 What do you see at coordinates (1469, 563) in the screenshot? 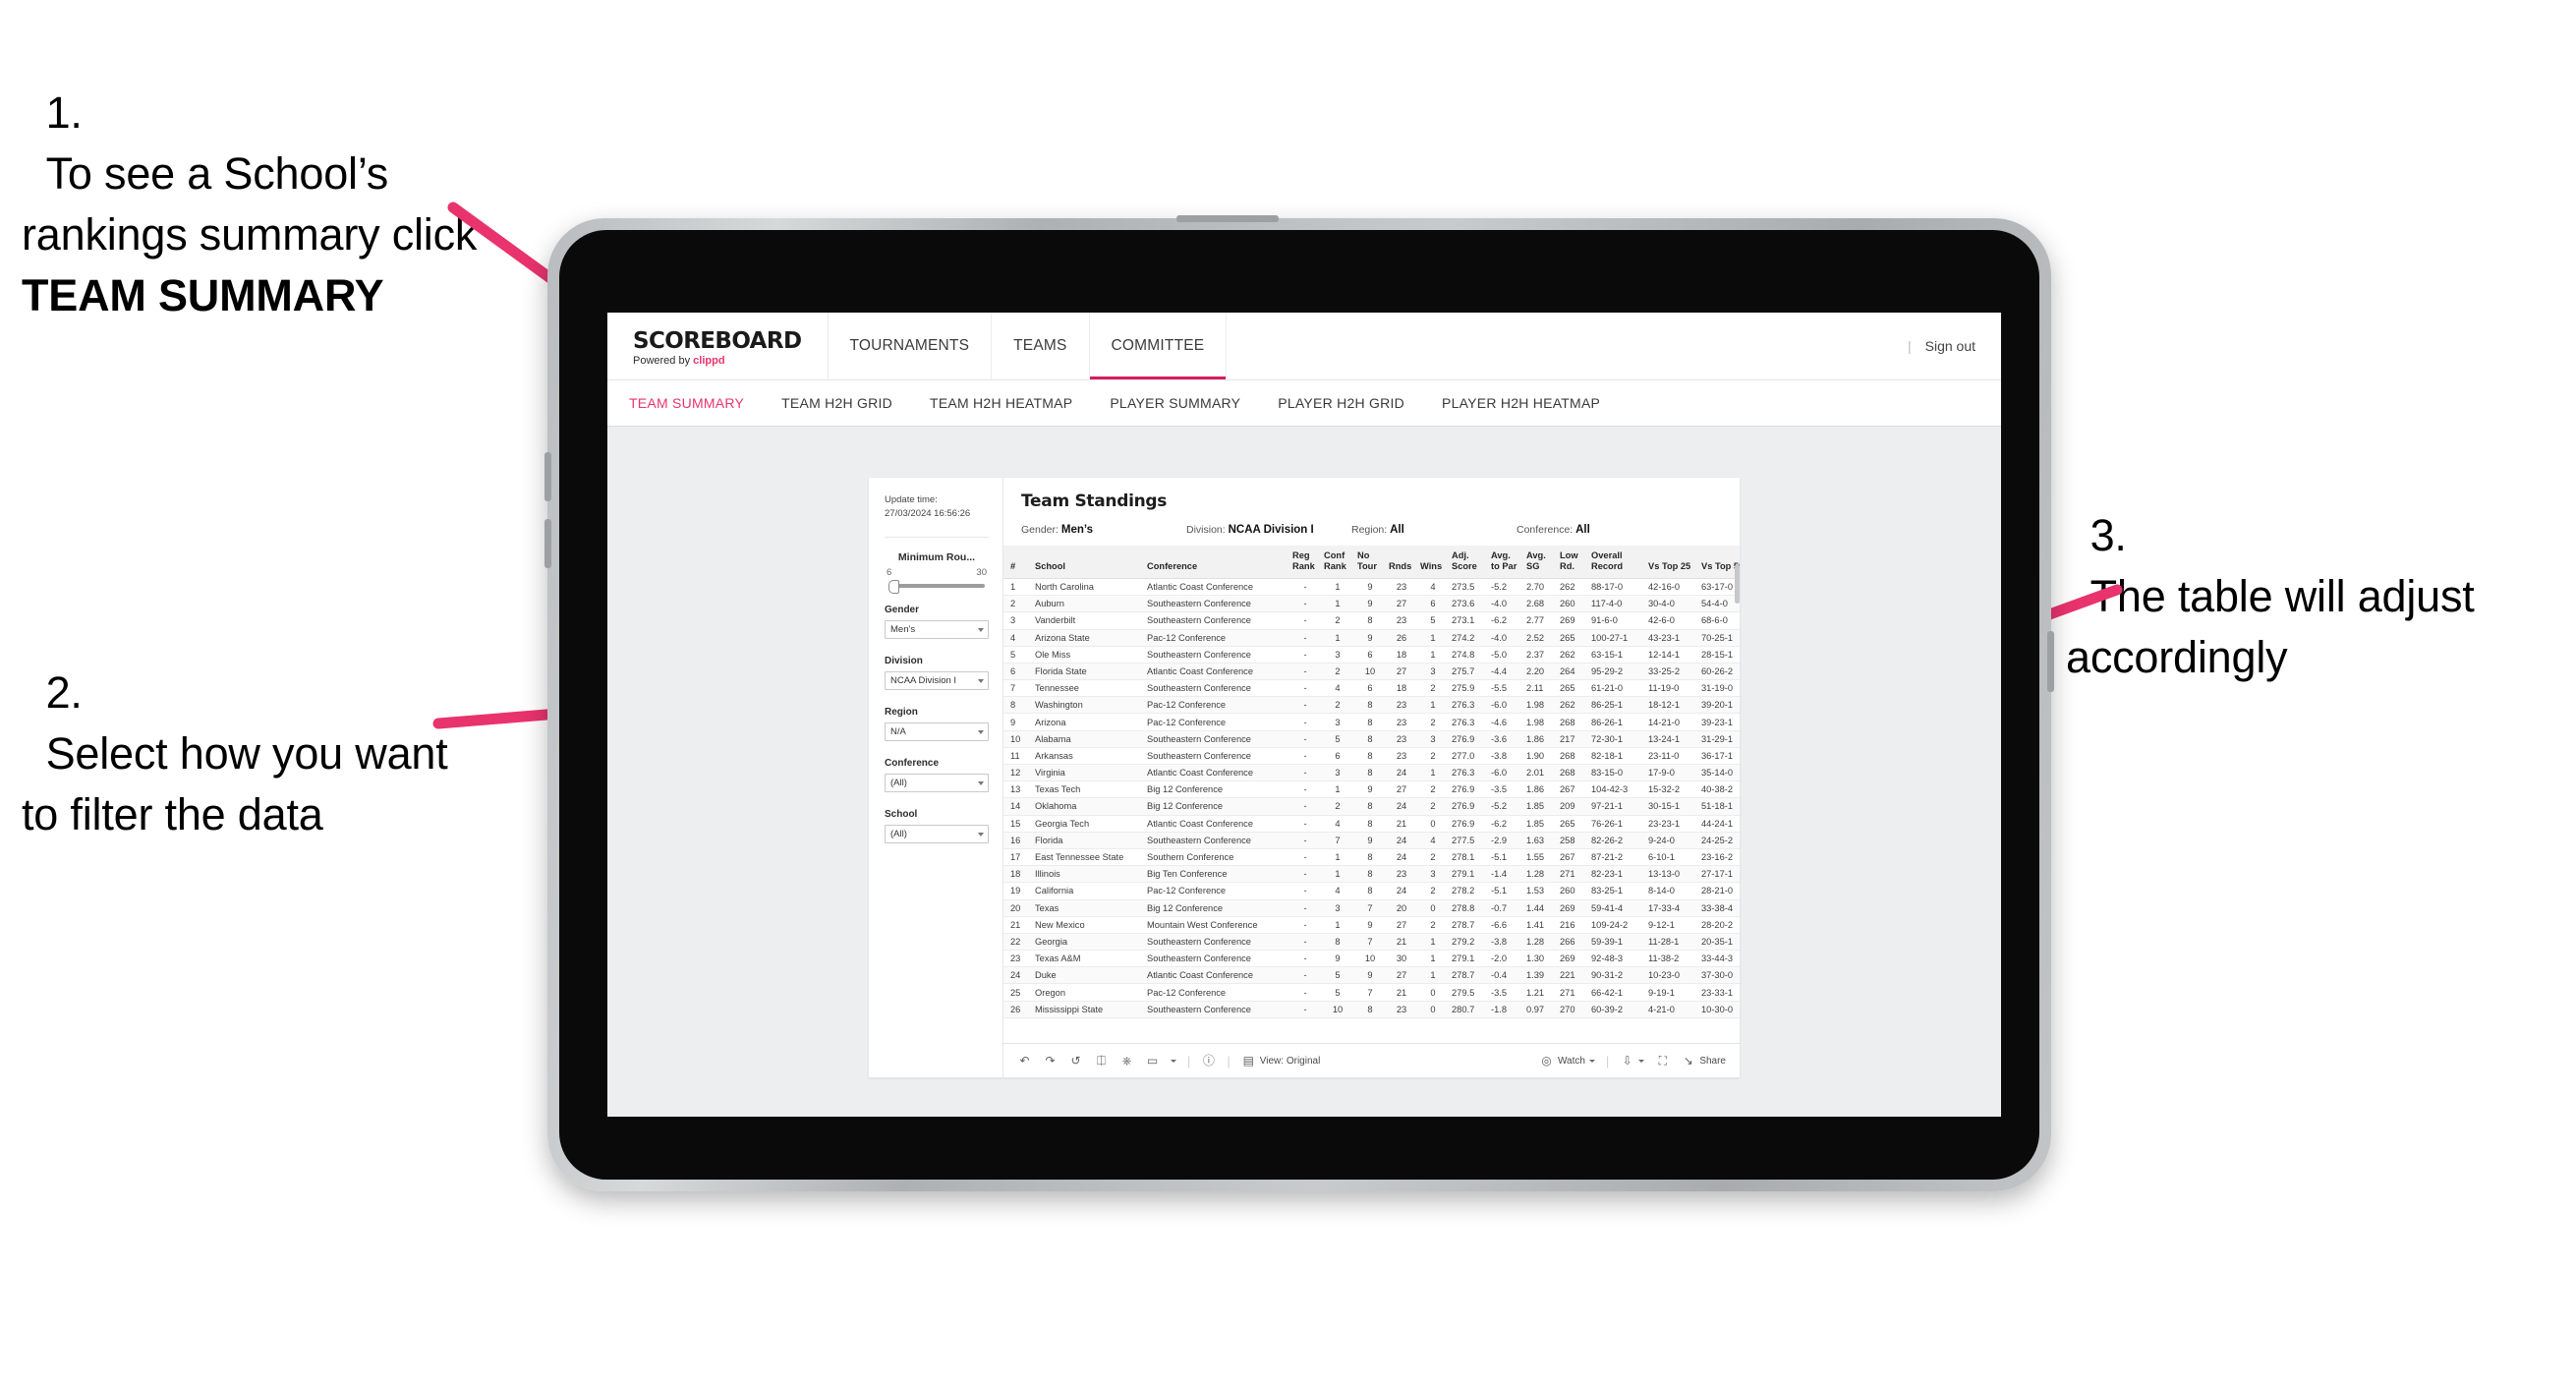
I see `col-adj-score: Adj. Score` at bounding box center [1469, 563].